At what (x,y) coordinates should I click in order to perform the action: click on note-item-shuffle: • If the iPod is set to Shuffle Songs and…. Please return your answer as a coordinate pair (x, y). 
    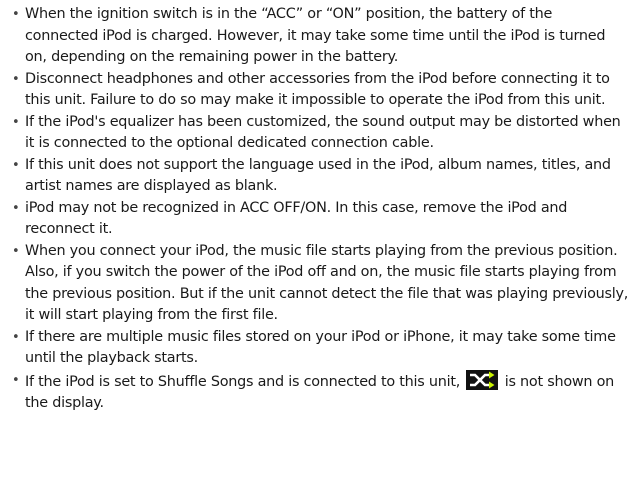
    Looking at the image, I should click on (320, 392).